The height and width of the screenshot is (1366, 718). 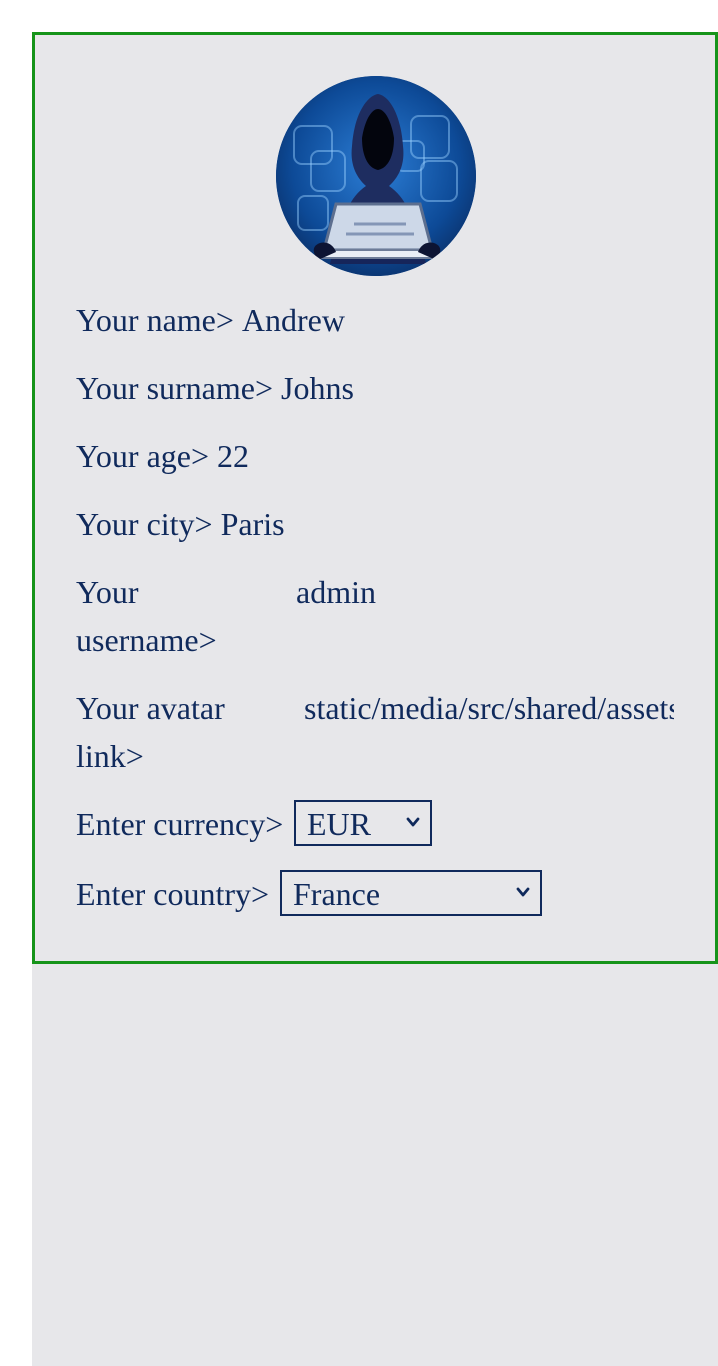 I want to click on hooded-hacker-avatar-icon, so click(x=376, y=176).